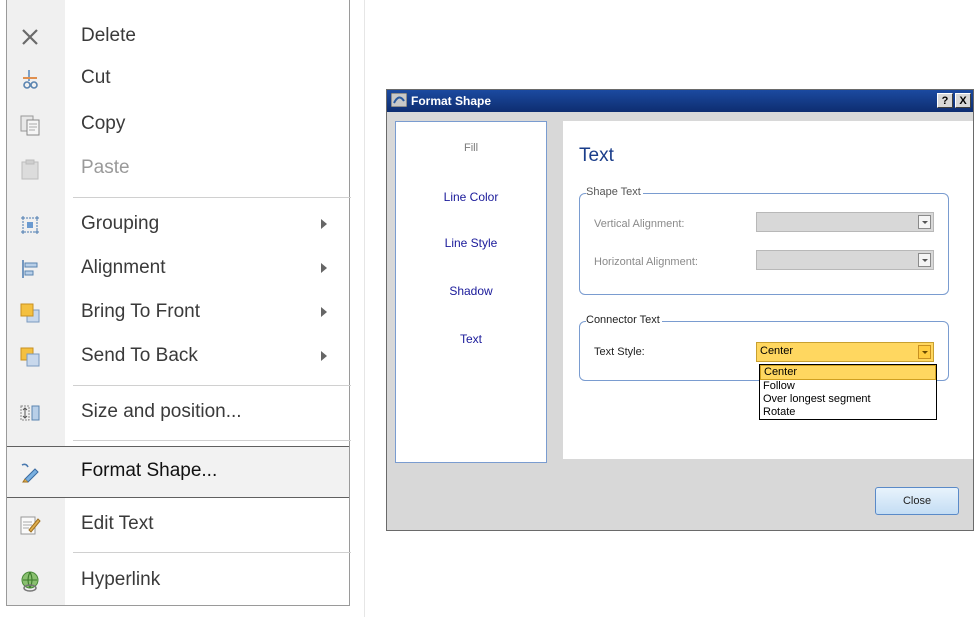 Image resolution: width=974 pixels, height=617 pixels. I want to click on text-style-value: Center, so click(777, 351).